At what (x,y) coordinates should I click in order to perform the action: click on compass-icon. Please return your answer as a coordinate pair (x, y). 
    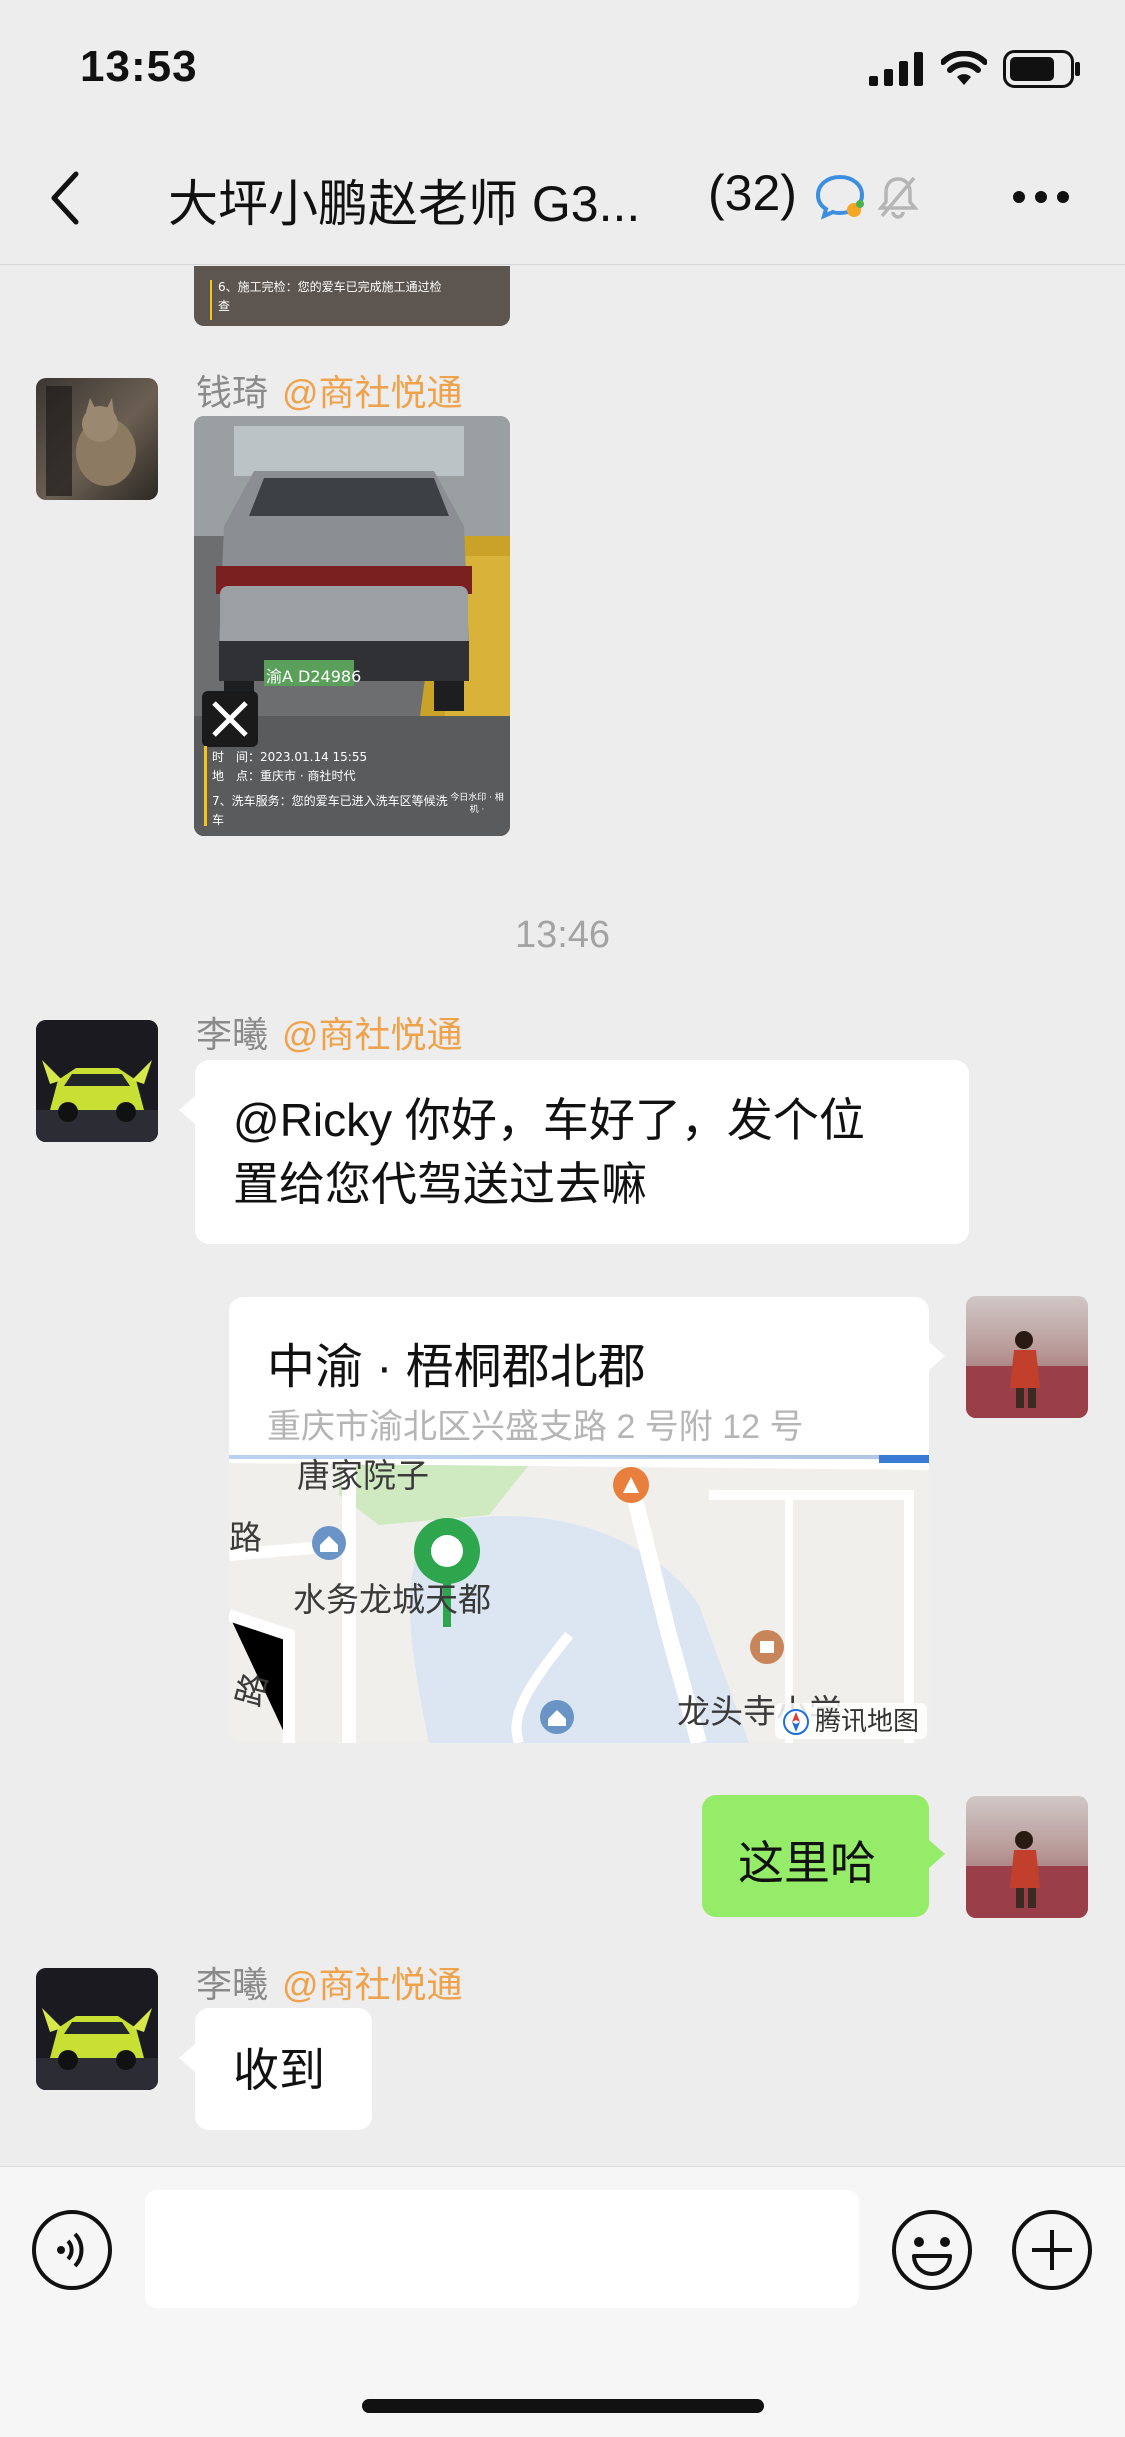
    Looking at the image, I should click on (796, 1722).